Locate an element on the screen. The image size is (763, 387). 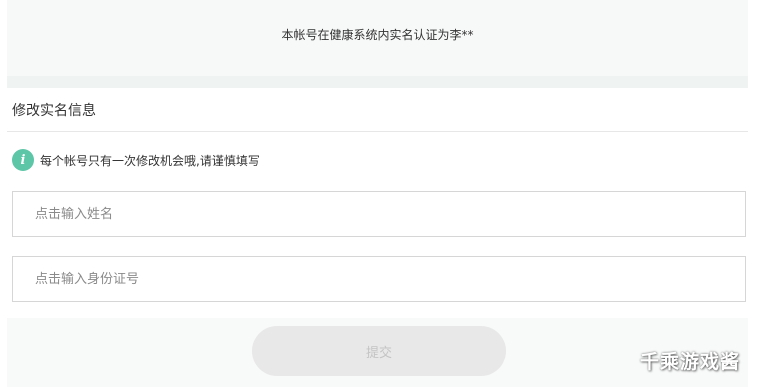
info-icon: i is located at coordinates (23, 160).